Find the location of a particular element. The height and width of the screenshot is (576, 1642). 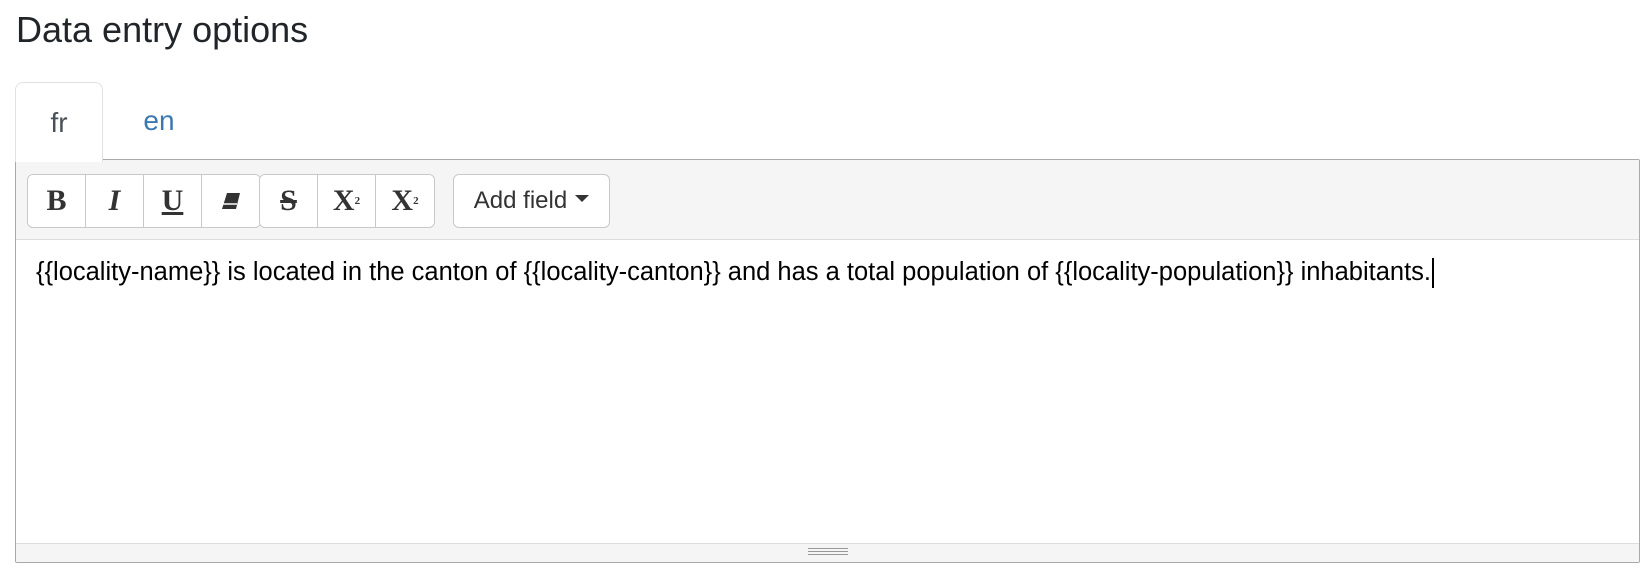

script-style-group: S X2 X2 is located at coordinates (347, 201).